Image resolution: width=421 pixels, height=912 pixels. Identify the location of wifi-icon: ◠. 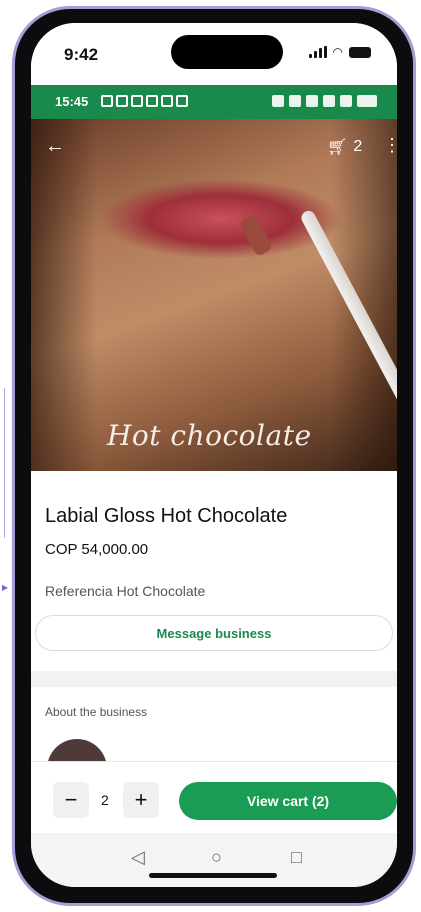
(337, 52).